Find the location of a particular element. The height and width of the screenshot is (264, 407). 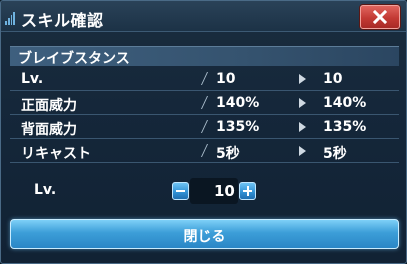

stat-current-value: 140% is located at coordinates (238, 103).